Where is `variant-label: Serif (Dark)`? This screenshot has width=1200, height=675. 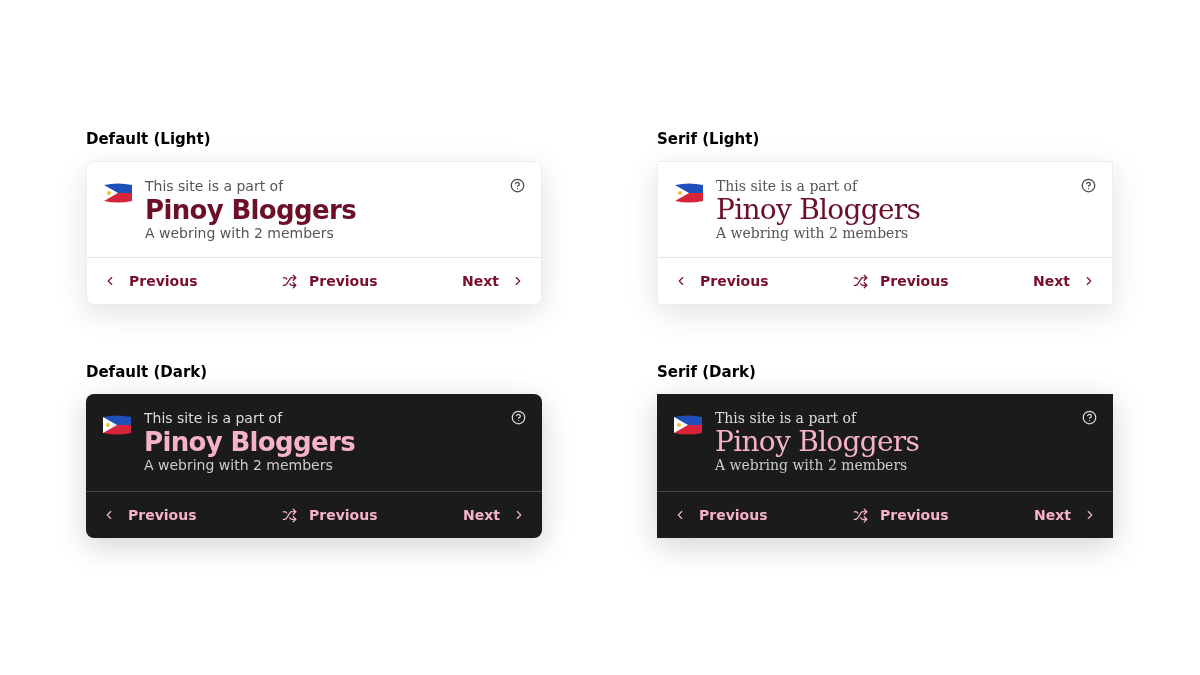 variant-label: Serif (Dark) is located at coordinates (707, 372).